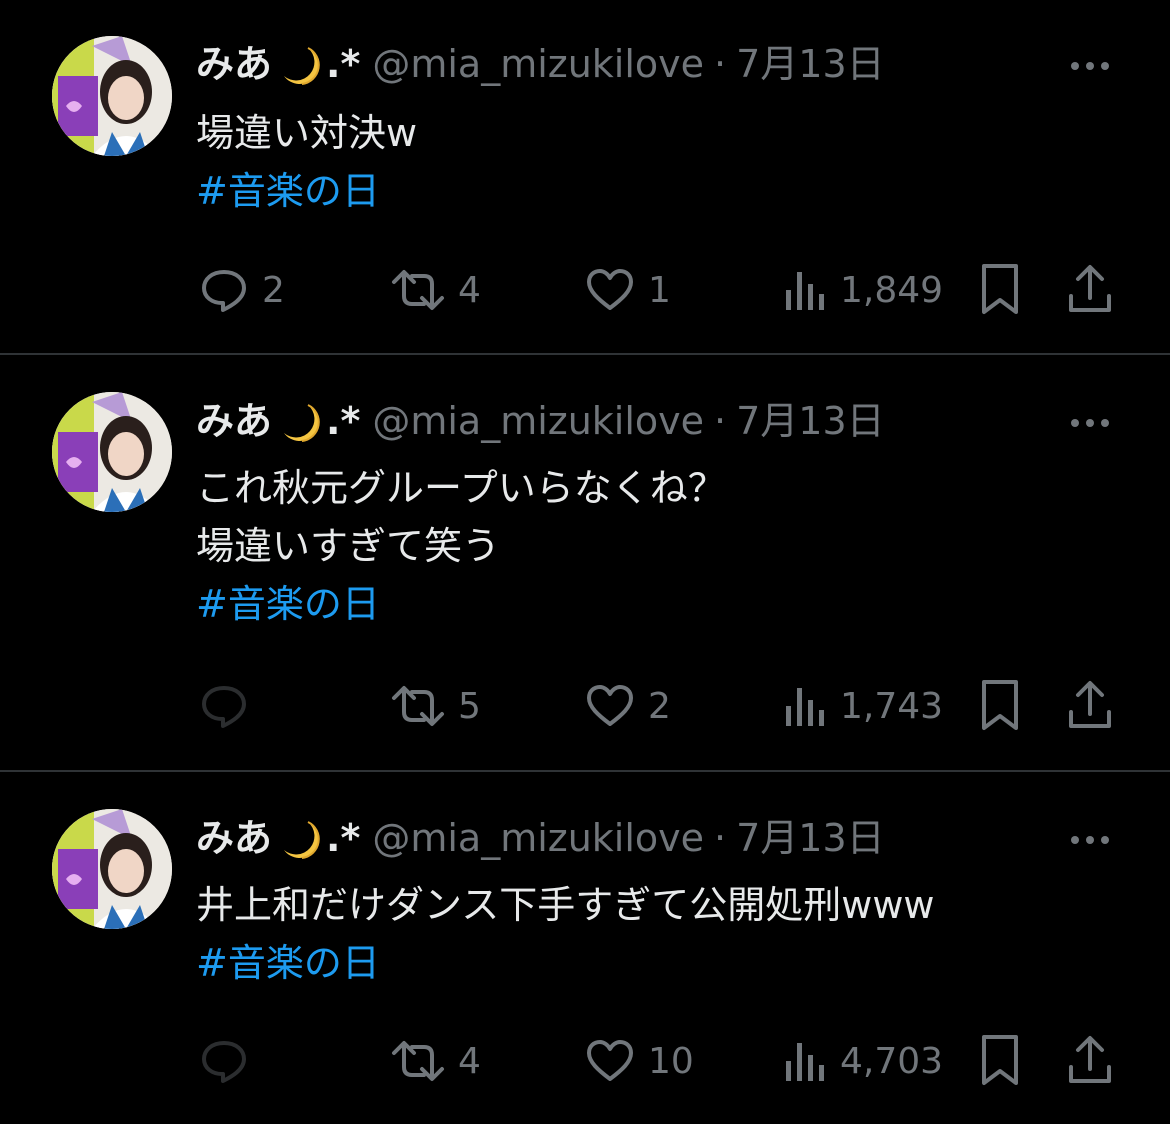  Describe the element at coordinates (469, 706) in the screenshot. I see `retweet-count: 5` at that location.